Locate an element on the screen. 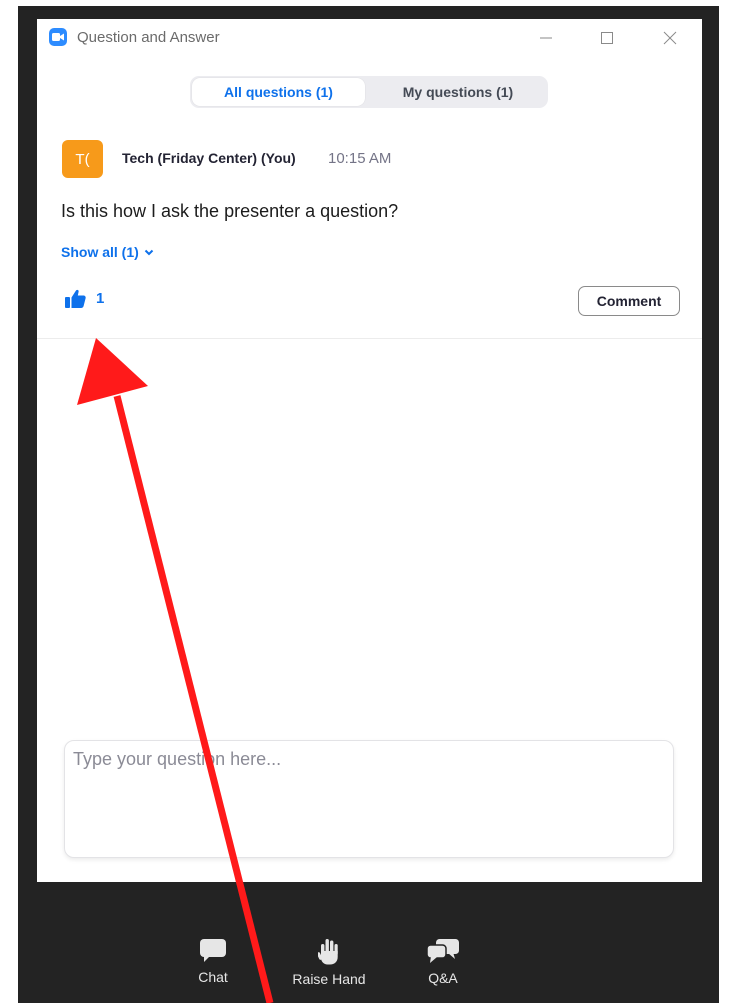 This screenshot has width=731, height=1003. show-all-link: Show all (1) is located at coordinates (107, 252).